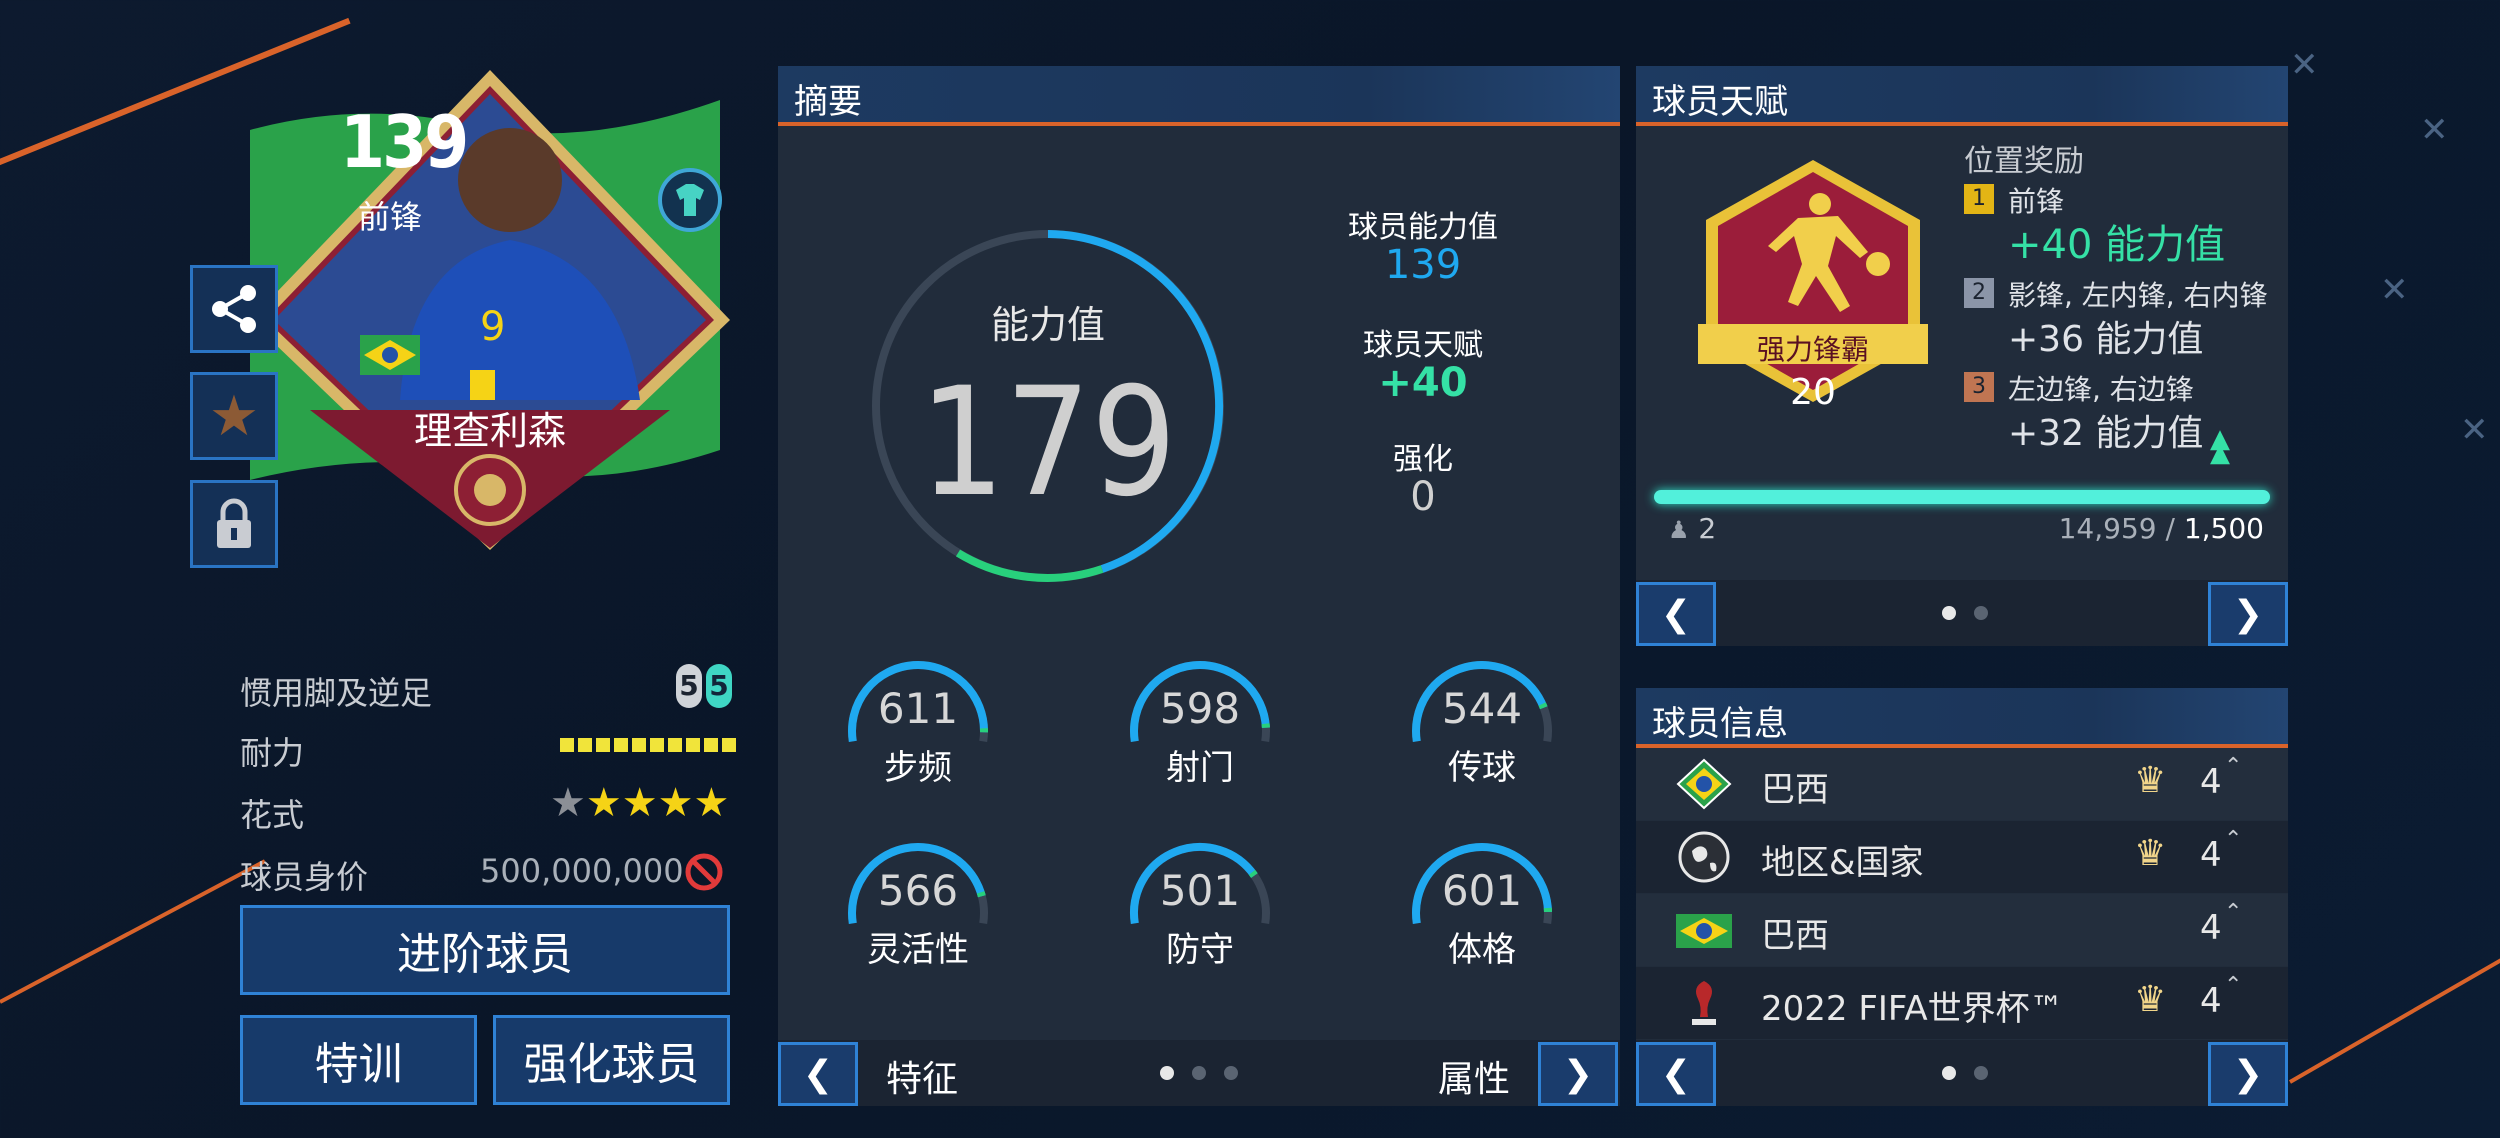 This screenshot has width=2500, height=1138. What do you see at coordinates (1704, 784) in the screenshot?
I see `brazil-badge-icon` at bounding box center [1704, 784].